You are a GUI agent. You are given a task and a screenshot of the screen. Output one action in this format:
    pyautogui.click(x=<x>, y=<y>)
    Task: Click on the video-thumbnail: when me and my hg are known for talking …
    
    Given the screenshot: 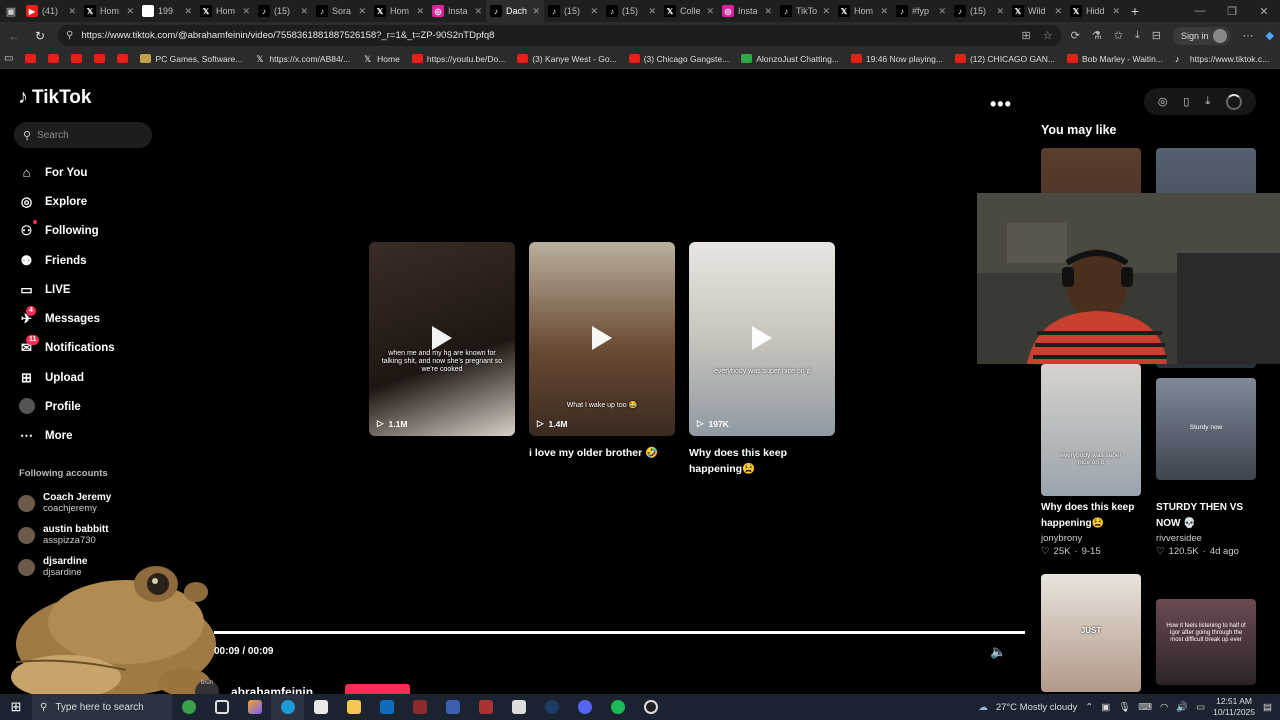 What is the action you would take?
    pyautogui.click(x=442, y=339)
    